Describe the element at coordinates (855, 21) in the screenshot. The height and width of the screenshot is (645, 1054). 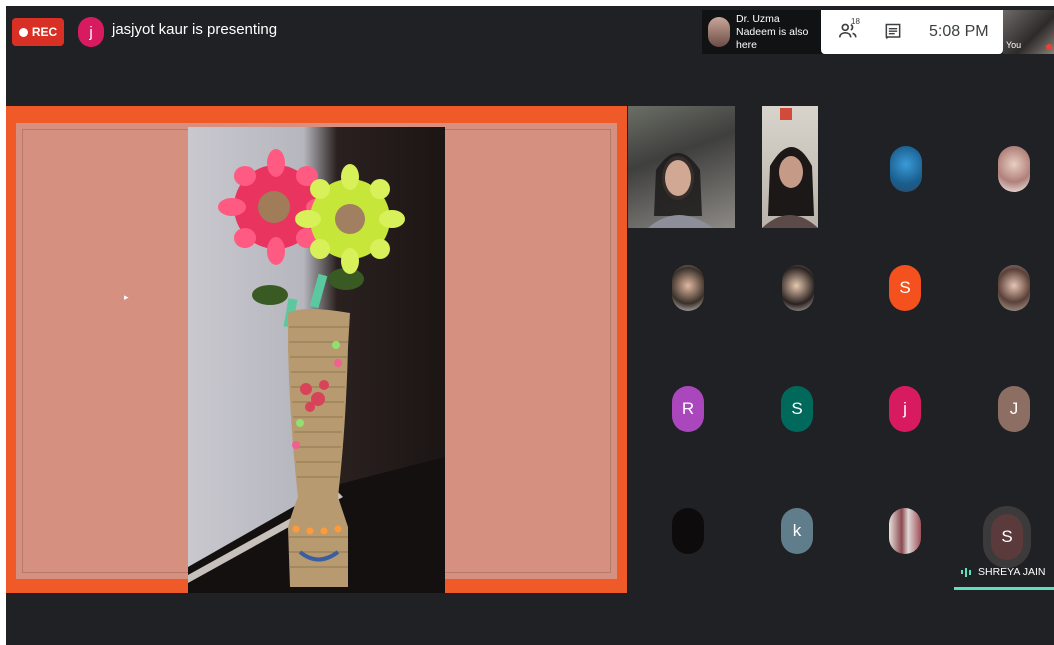
I see `participant-count: 18` at that location.